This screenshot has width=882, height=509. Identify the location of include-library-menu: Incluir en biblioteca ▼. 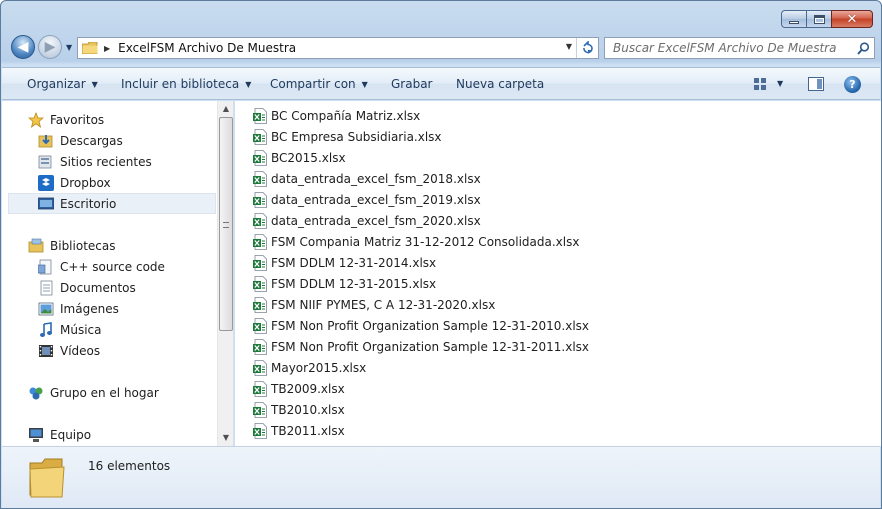
(186, 84).